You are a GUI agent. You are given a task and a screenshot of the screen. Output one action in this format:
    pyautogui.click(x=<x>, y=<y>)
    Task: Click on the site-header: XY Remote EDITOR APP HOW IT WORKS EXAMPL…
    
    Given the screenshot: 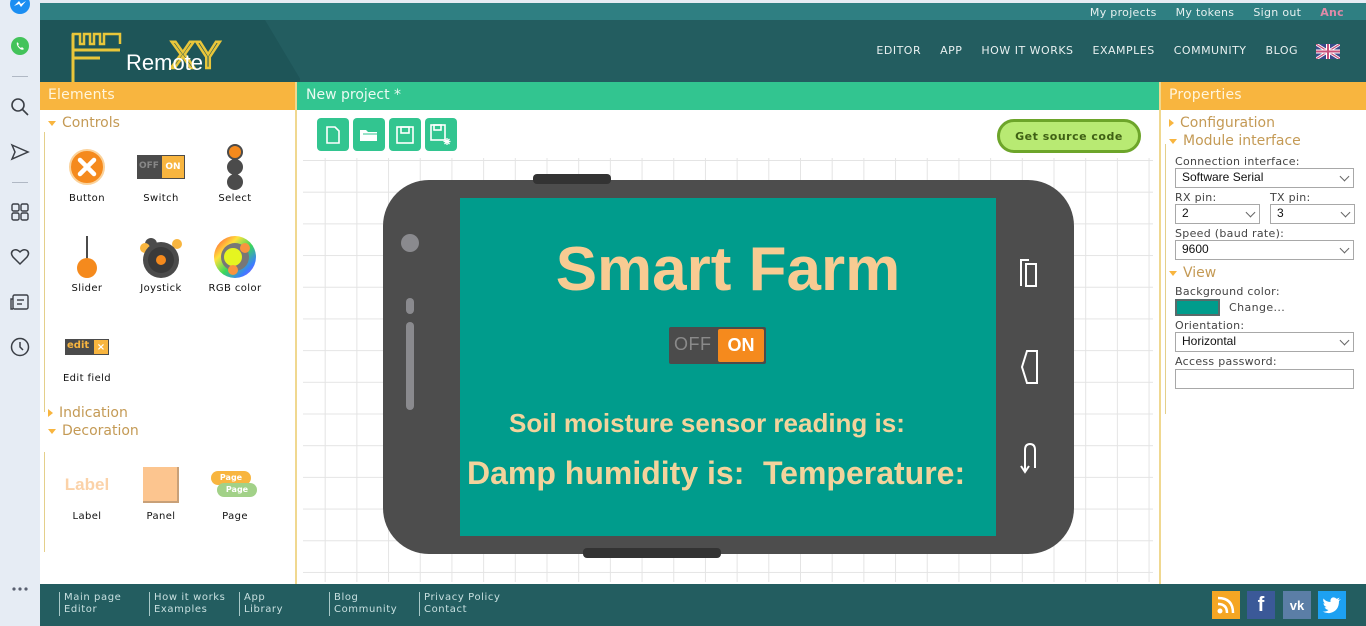 What is the action you would take?
    pyautogui.click(x=703, y=51)
    